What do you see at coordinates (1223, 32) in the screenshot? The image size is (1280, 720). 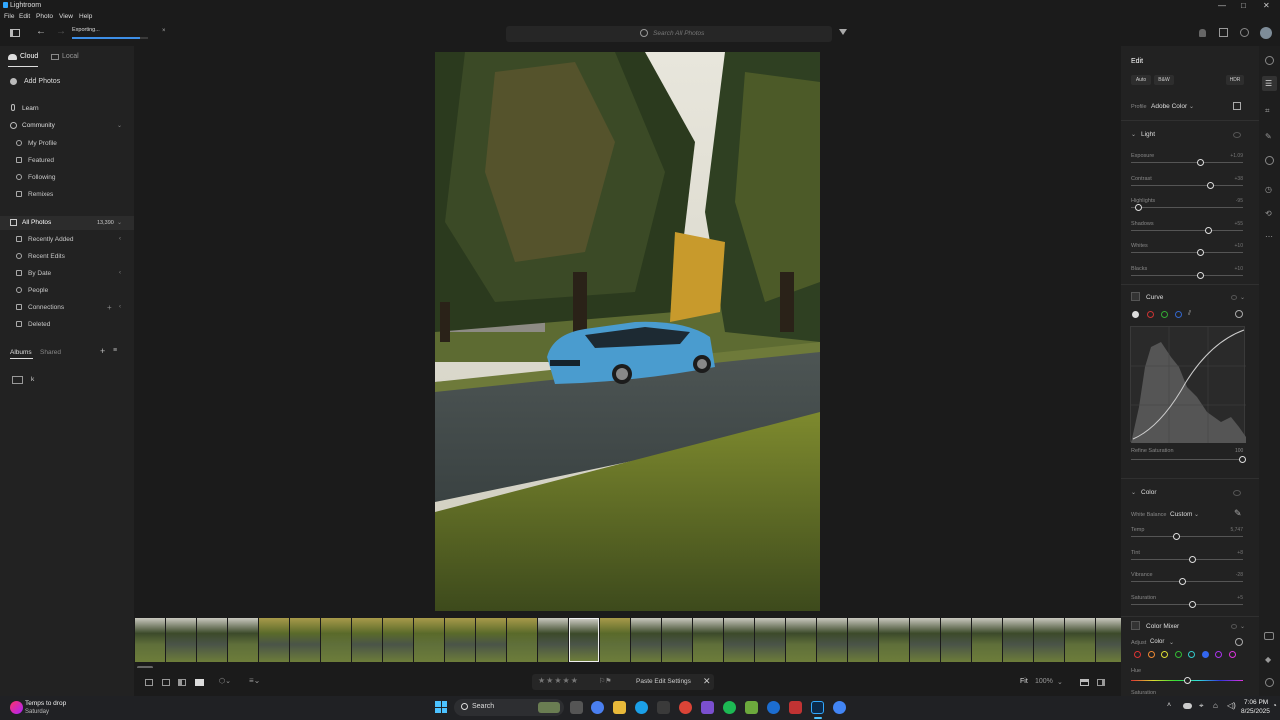 I see `share-icon` at bounding box center [1223, 32].